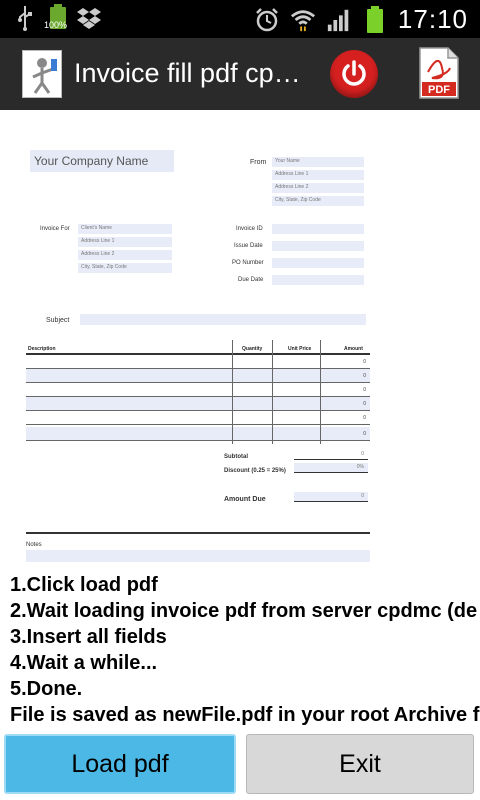 The height and width of the screenshot is (800, 480). What do you see at coordinates (249, 229) in the screenshot?
I see `invoice-id-label: Invoice ID` at bounding box center [249, 229].